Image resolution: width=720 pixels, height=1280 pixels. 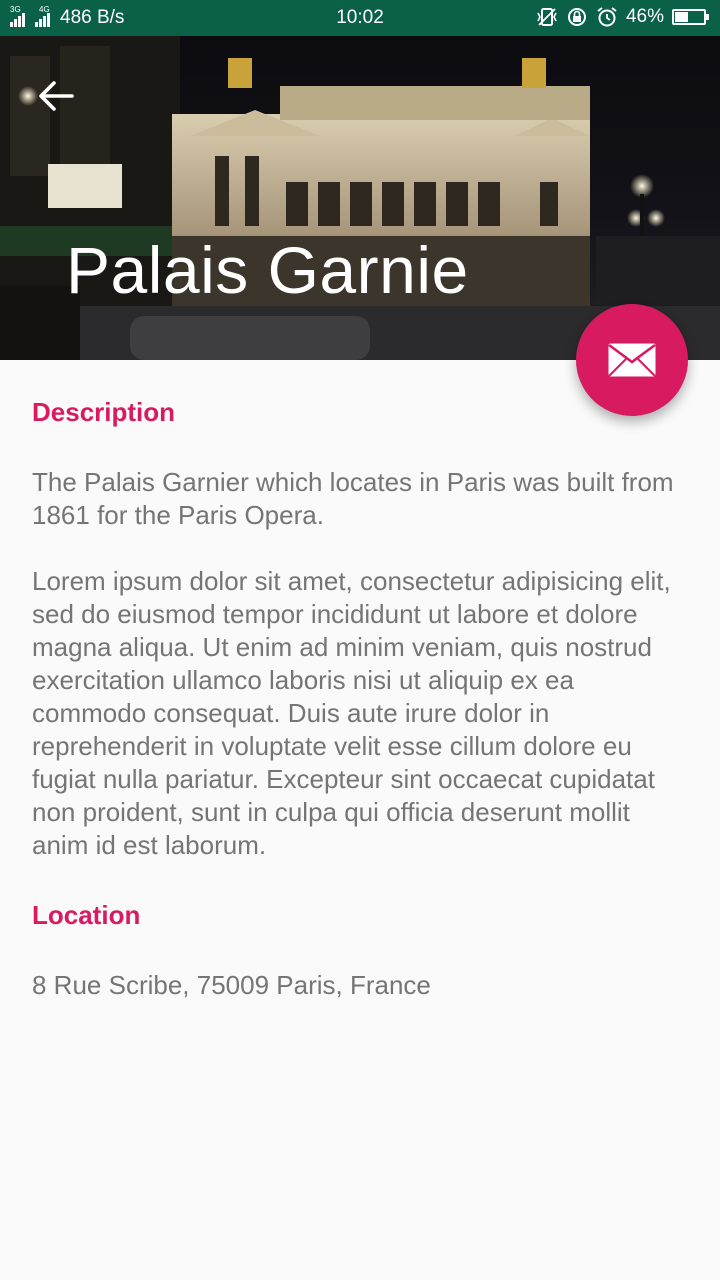 What do you see at coordinates (690, 17) in the screenshot?
I see `battery-icon` at bounding box center [690, 17].